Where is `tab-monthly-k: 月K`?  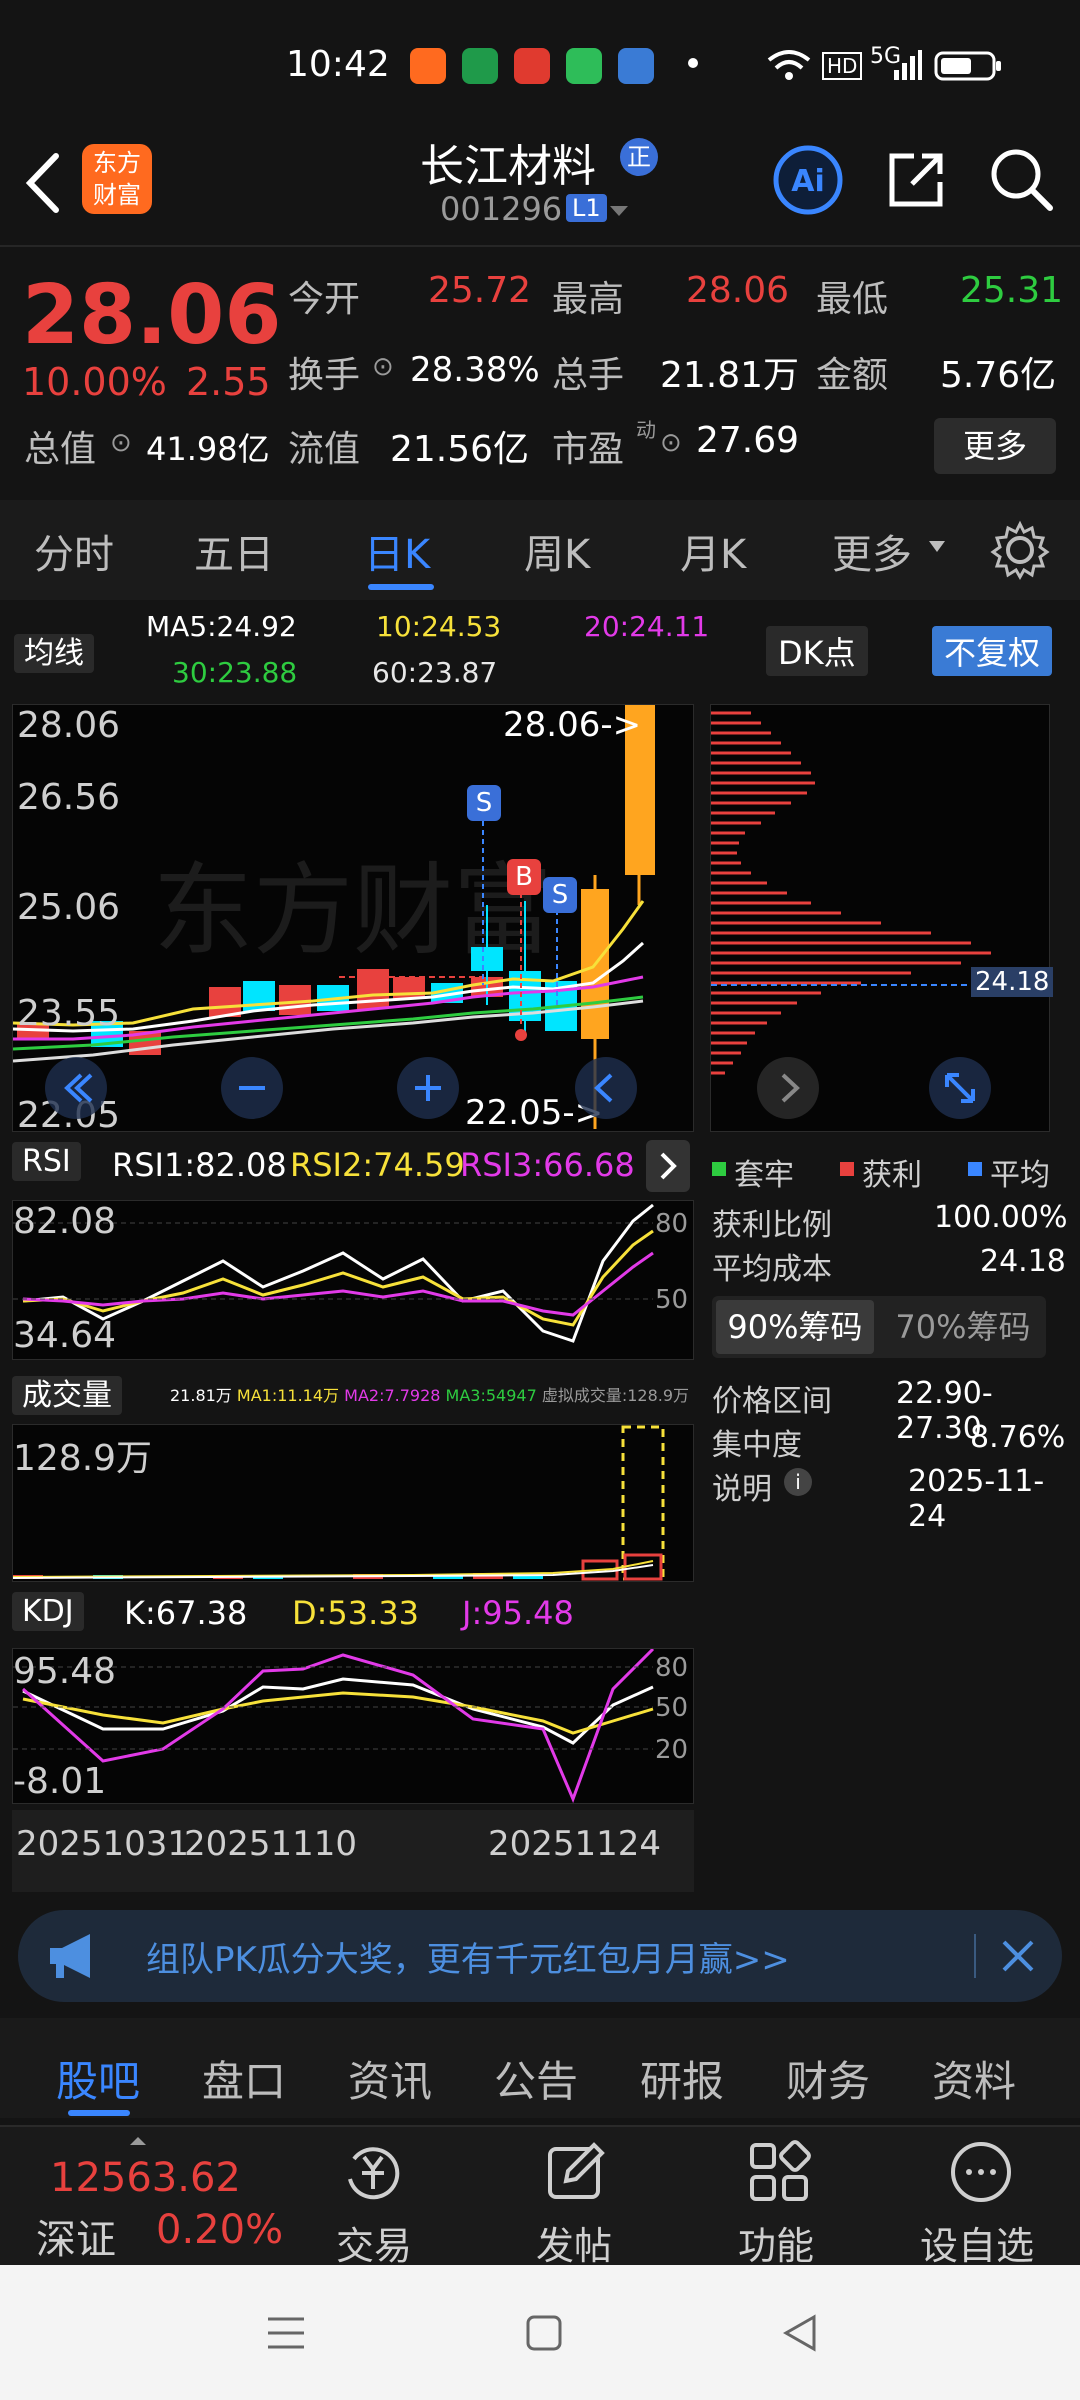
tab-monthly-k: 月K is located at coordinates (713, 551).